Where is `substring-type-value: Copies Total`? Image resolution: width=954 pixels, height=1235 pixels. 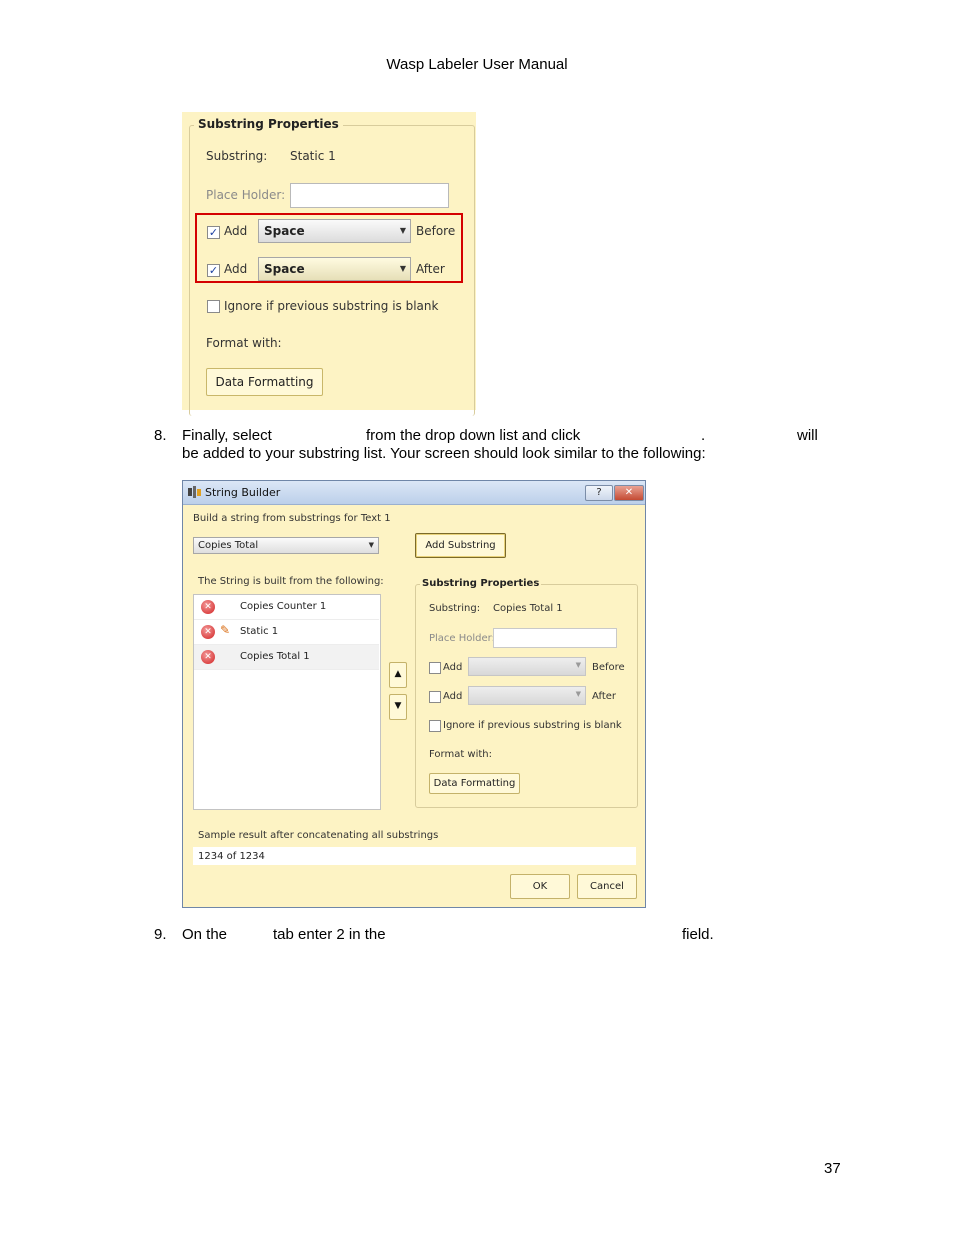 substring-type-value: Copies Total is located at coordinates (228, 545).